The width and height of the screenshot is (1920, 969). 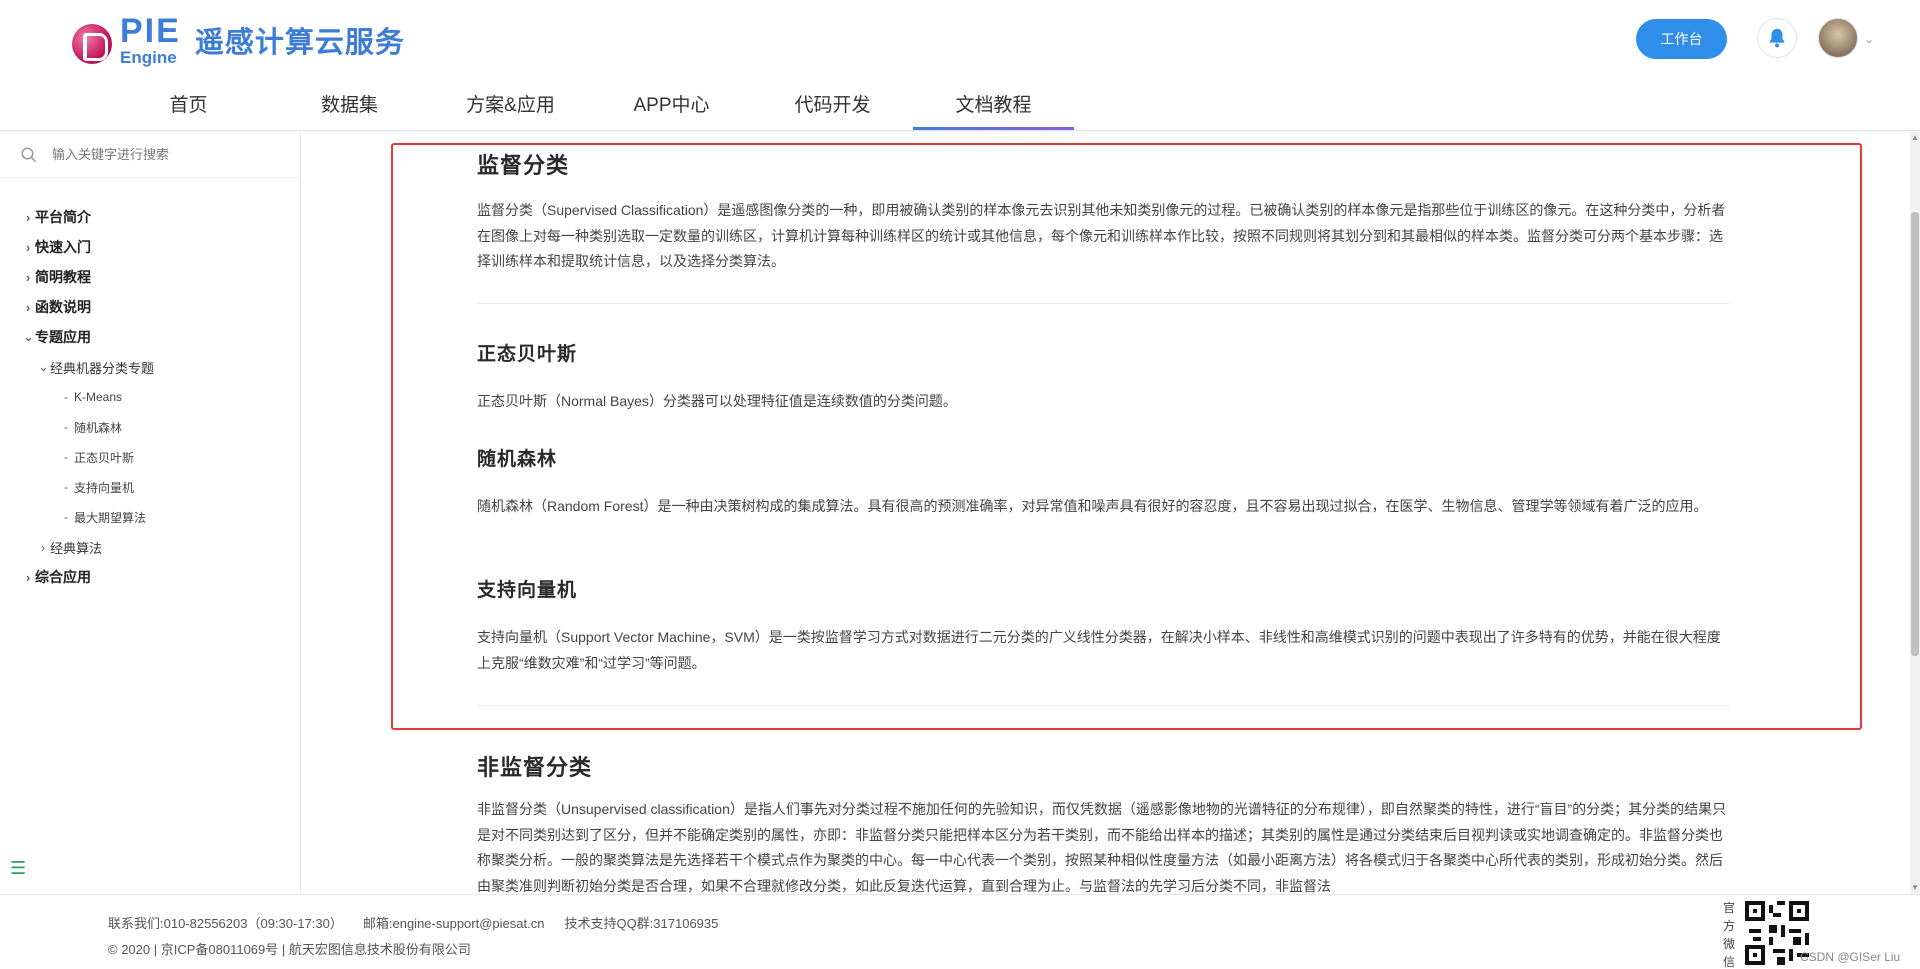 What do you see at coordinates (150, 397) in the screenshot?
I see `tree-item-kmeans: - K-Means` at bounding box center [150, 397].